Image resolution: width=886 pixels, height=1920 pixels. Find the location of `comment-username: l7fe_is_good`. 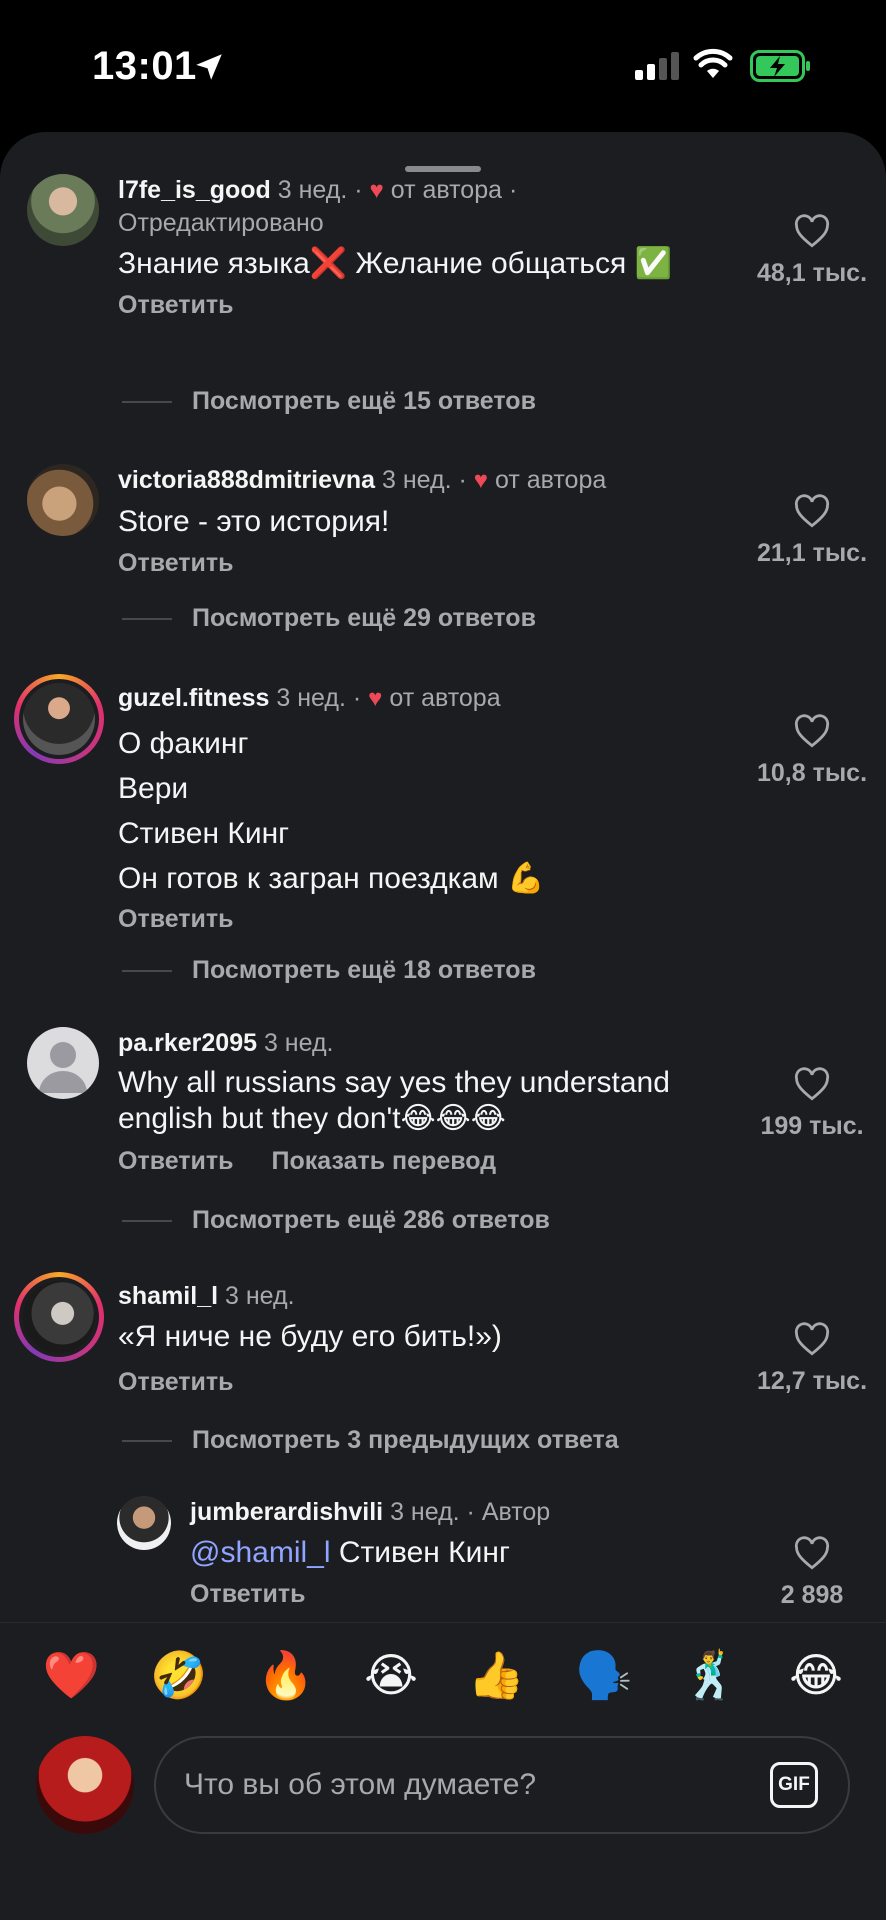

comment-username: l7fe_is_good is located at coordinates (194, 190).